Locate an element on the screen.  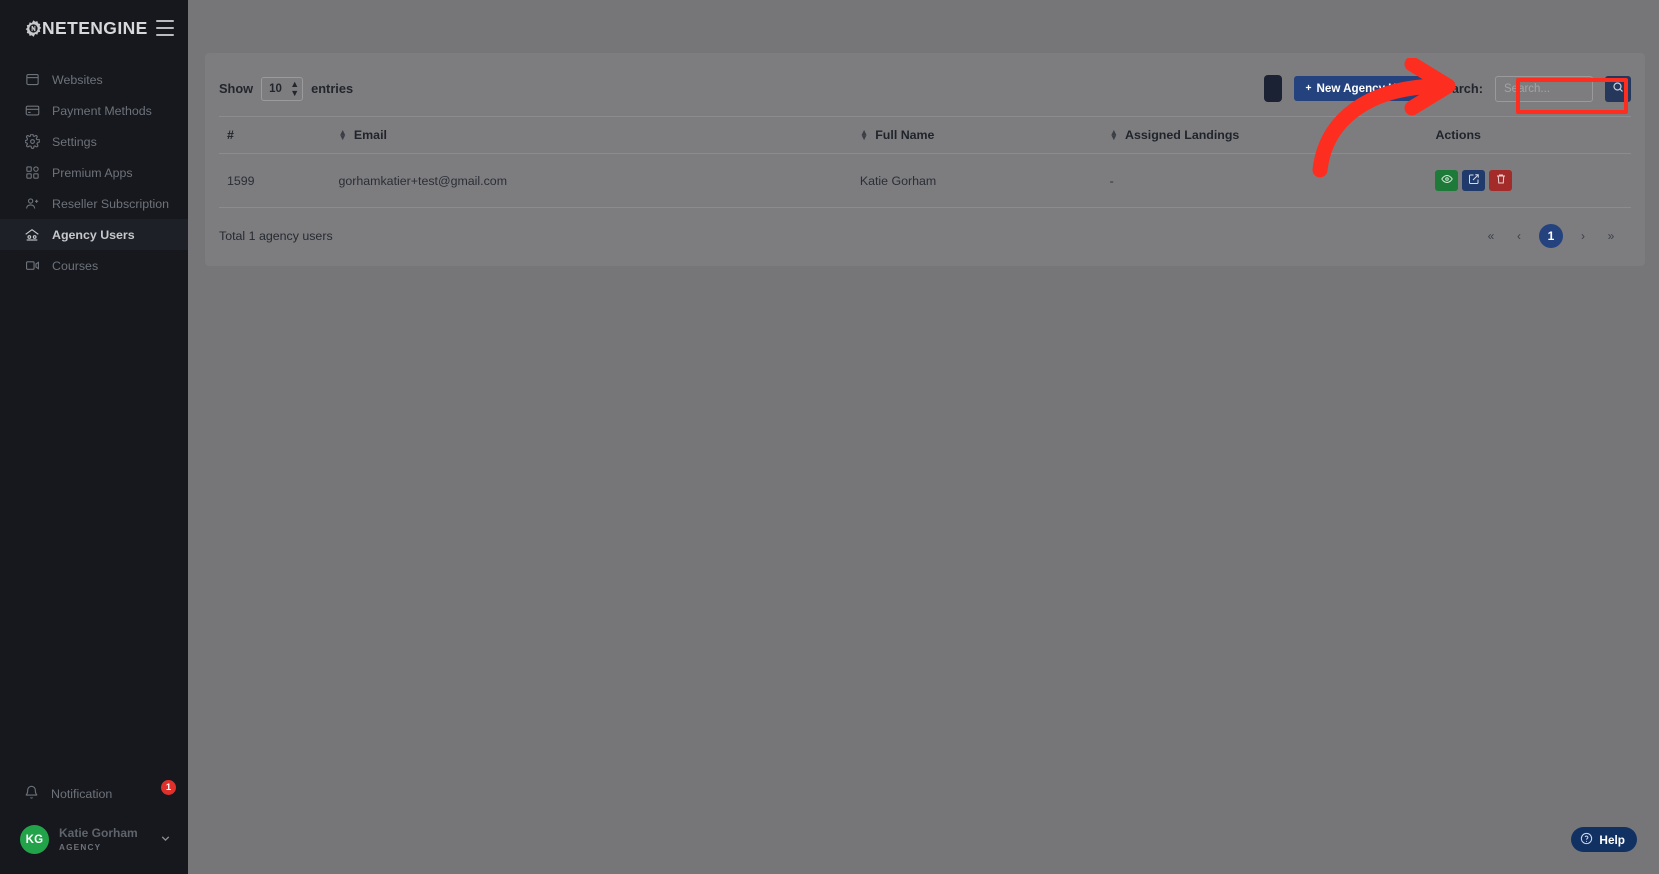
sidebar-item-premium-apps: Premium Apps is located at coordinates (94, 172).